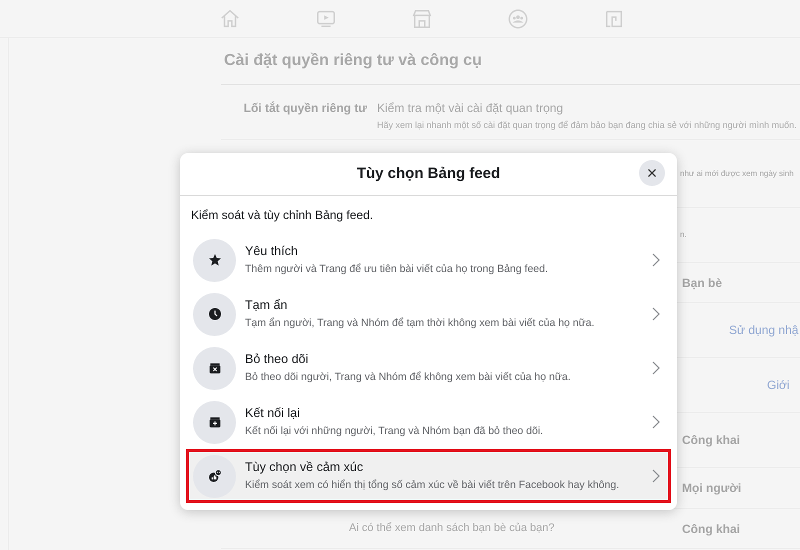  Describe the element at coordinates (736, 174) in the screenshot. I see `setting-value: như ai mới được xem ngày sinh` at that location.